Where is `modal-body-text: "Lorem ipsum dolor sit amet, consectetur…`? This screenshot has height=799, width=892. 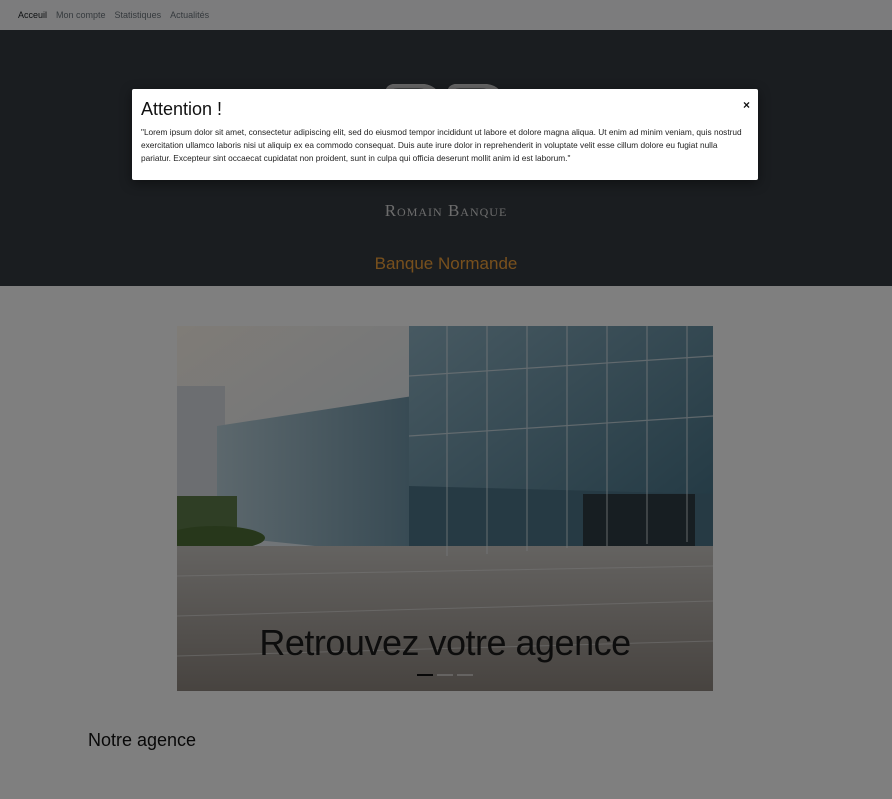 modal-body-text: "Lorem ipsum dolor sit amet, consectetur… is located at coordinates (441, 145).